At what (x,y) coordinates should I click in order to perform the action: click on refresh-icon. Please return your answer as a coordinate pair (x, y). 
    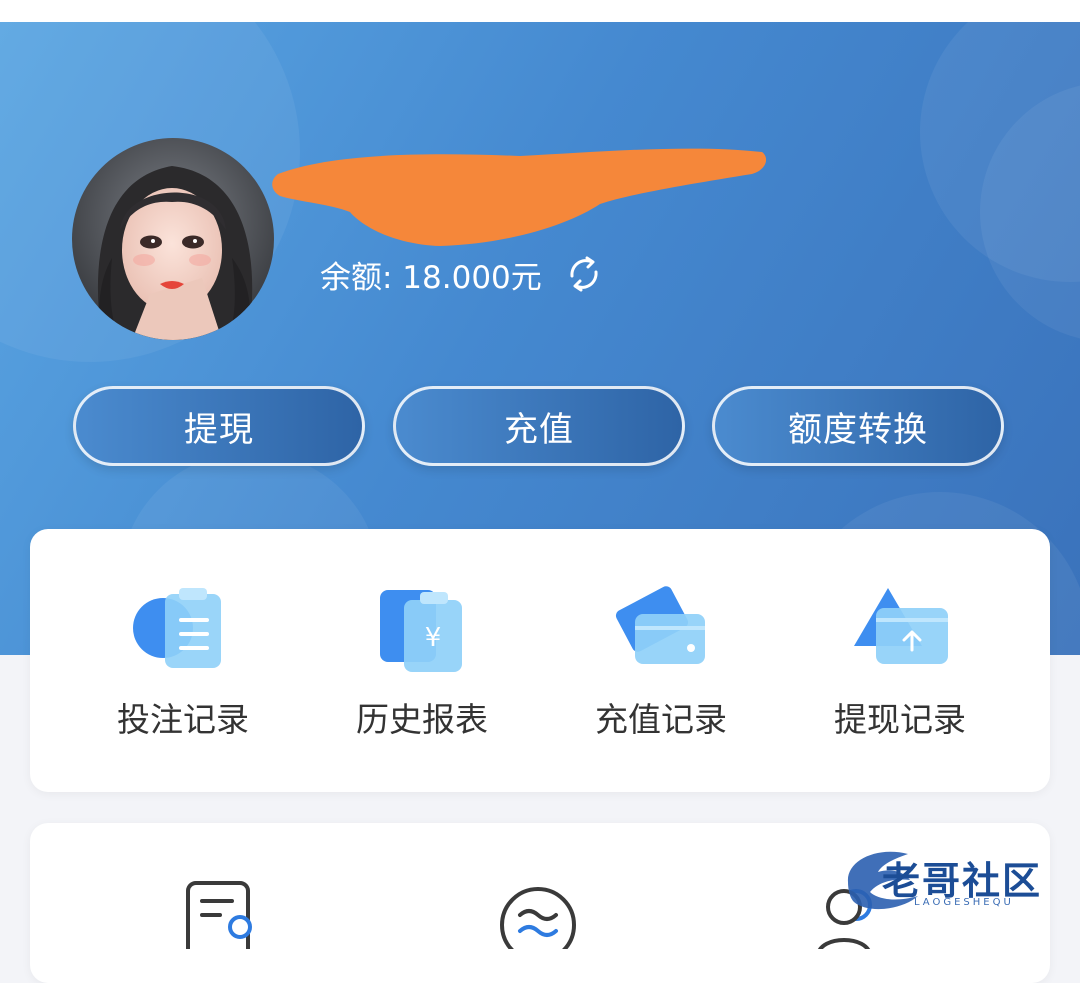
    Looking at the image, I should click on (584, 274).